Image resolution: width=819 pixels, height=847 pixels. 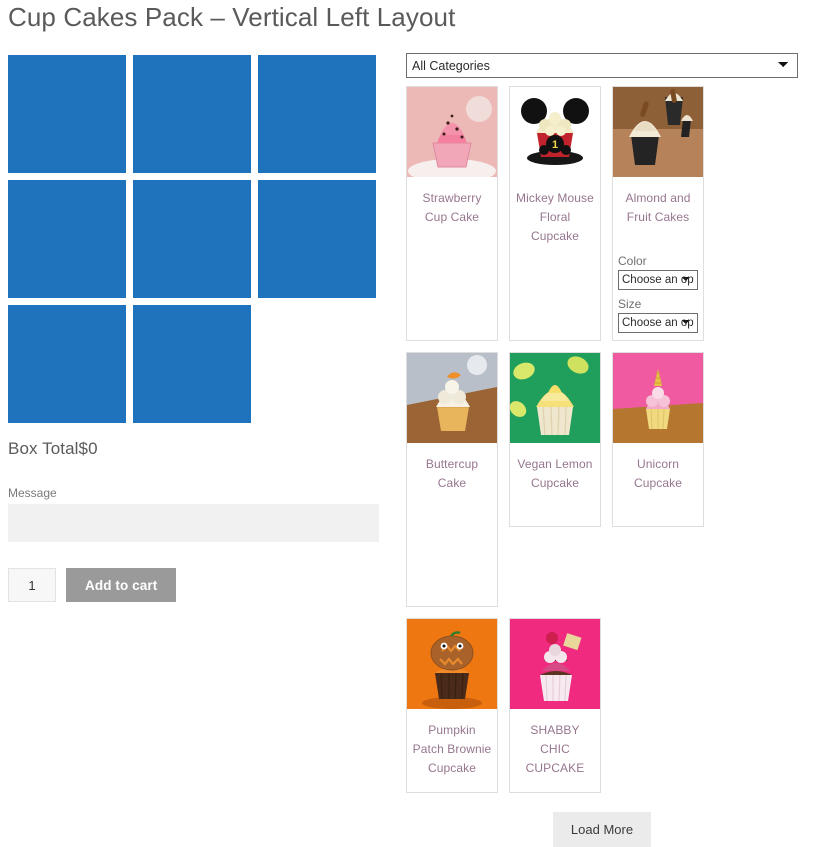 I want to click on product-card: SHABBY CHIC CUPCAKE, so click(x=555, y=705).